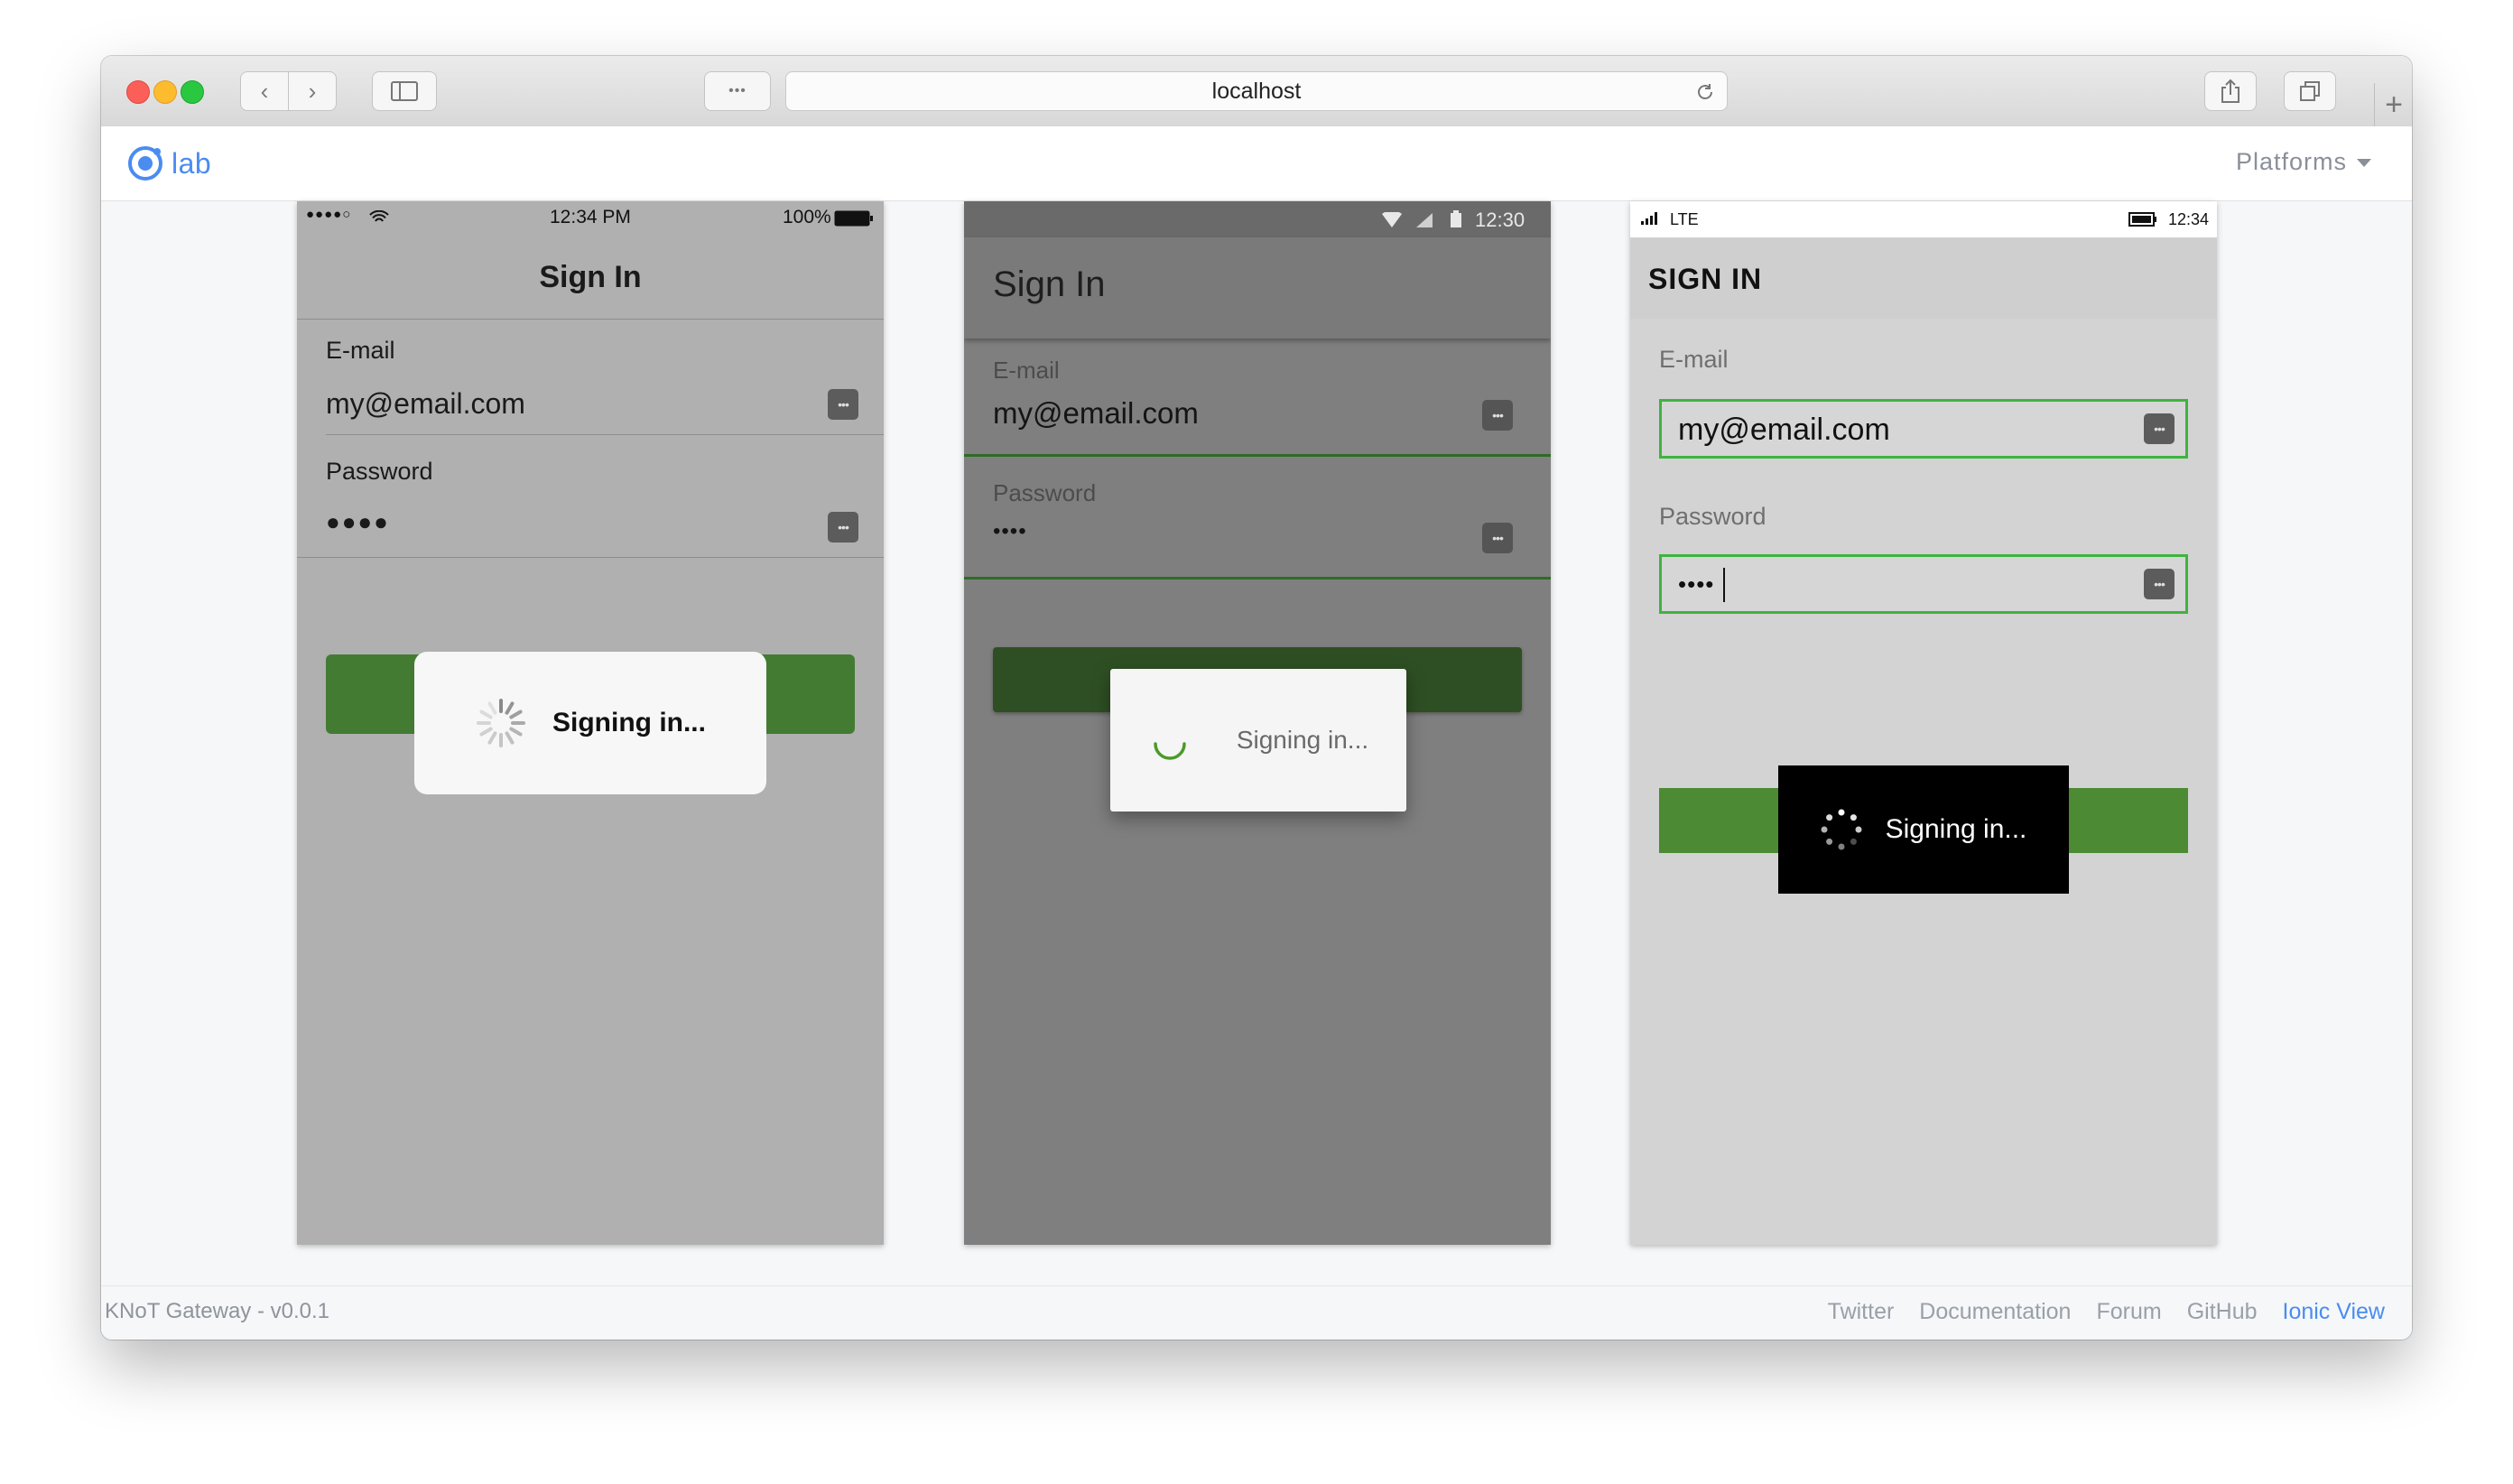 Image resolution: width=2513 pixels, height=1484 pixels. Describe the element at coordinates (2222, 1312) in the screenshot. I see `footer-link-github: GitHub` at that location.